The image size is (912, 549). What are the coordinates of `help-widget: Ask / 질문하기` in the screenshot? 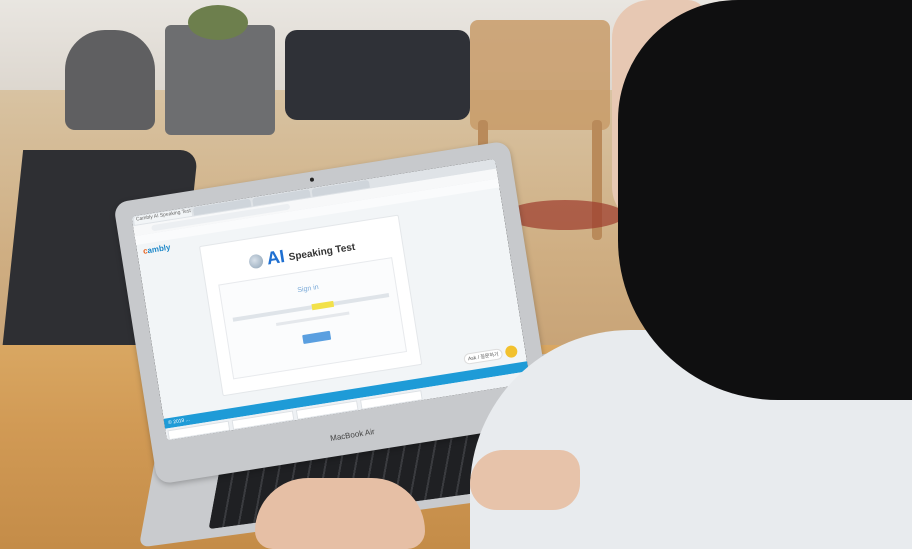 It's located at (491, 354).